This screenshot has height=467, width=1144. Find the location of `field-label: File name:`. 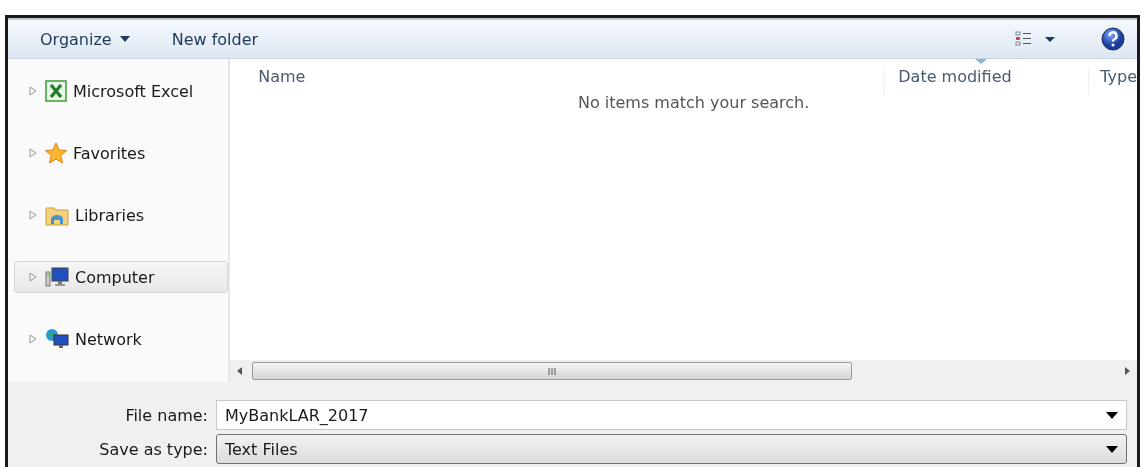

field-label: File name: is located at coordinates (166, 415).